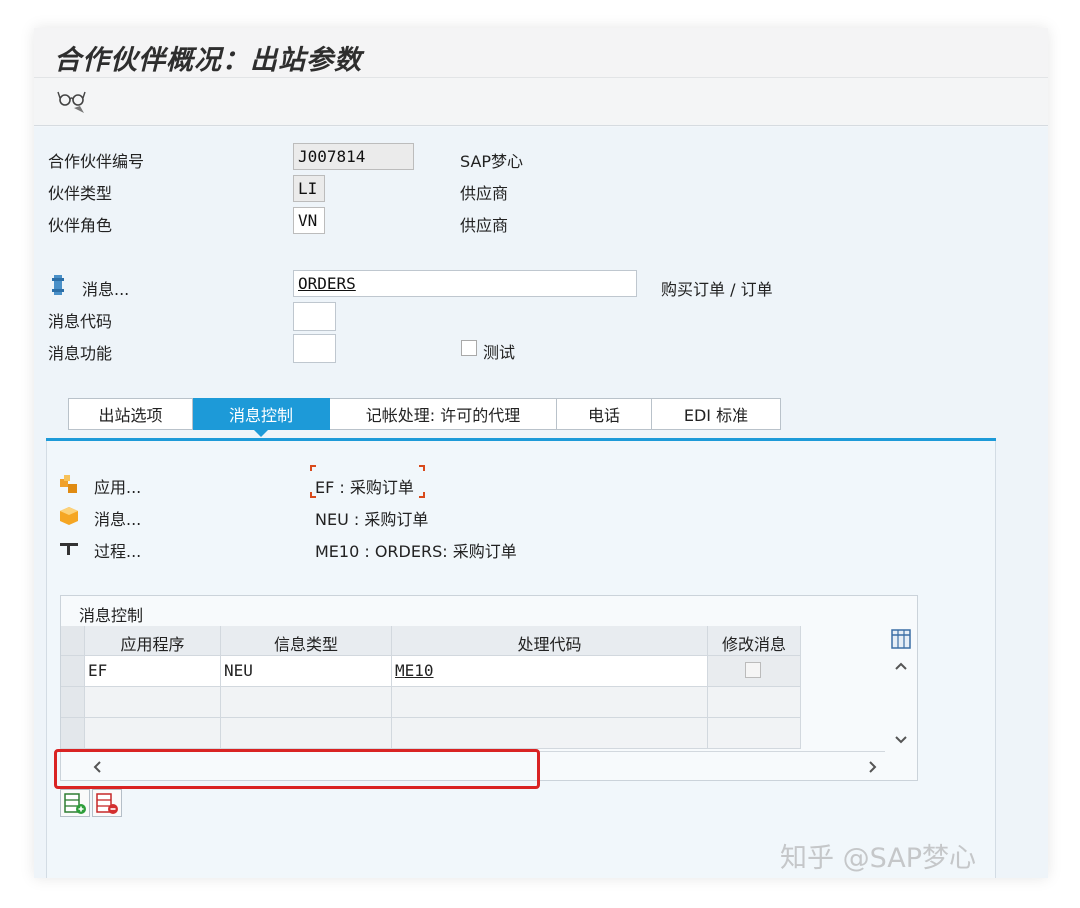 The height and width of the screenshot is (908, 1080). What do you see at coordinates (297, 769) in the screenshot?
I see `highlight-box` at bounding box center [297, 769].